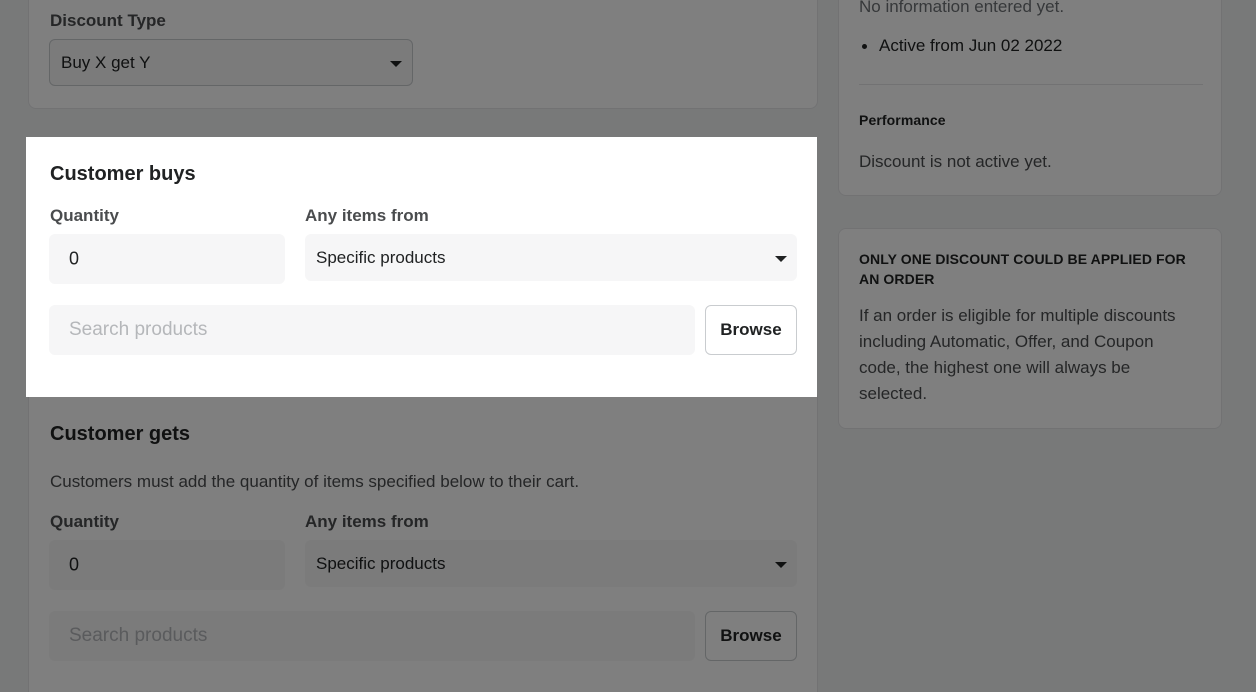  Describe the element at coordinates (167, 259) in the screenshot. I see `buys-quantity-input: 0` at that location.